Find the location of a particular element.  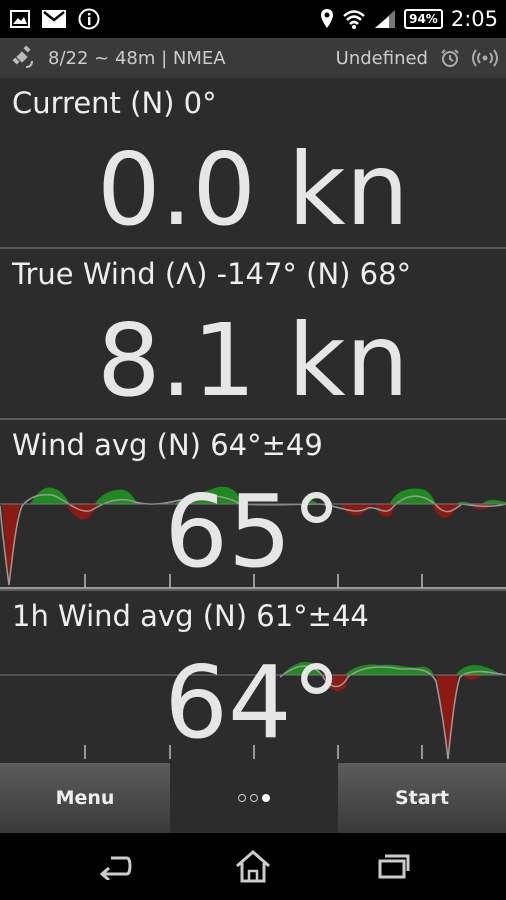

wind-avg-label: Wind avg (N) 64°±49 is located at coordinates (167, 445).